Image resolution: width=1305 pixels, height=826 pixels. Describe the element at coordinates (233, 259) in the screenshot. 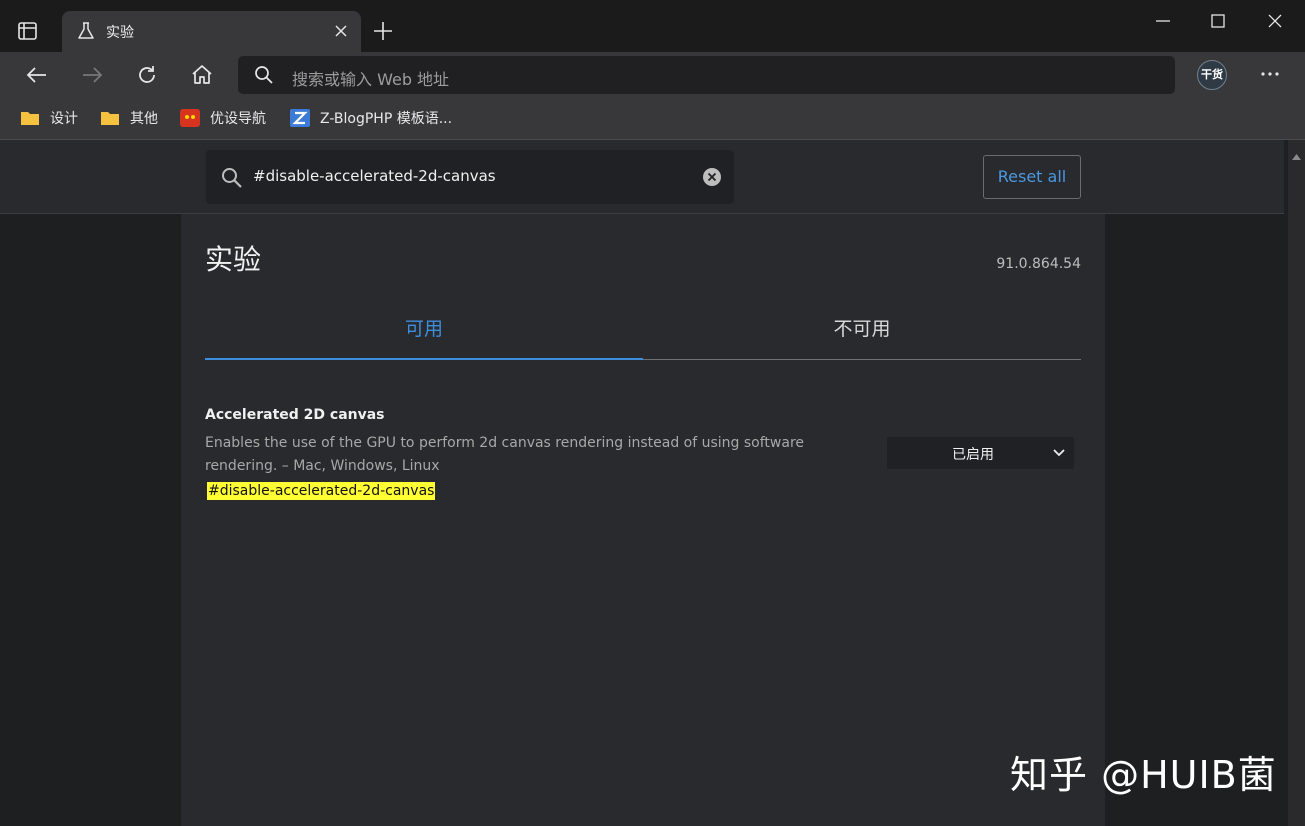

I see `page-title: 实验` at that location.